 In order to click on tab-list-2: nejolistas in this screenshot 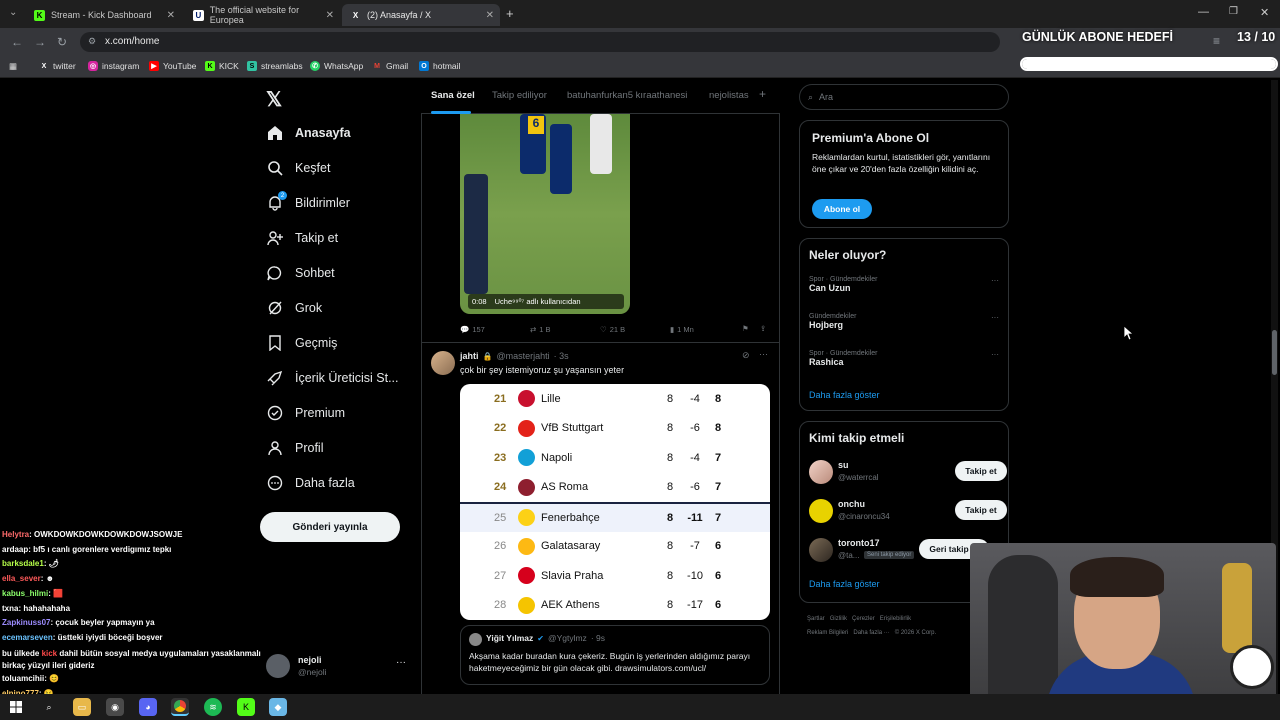, I will do `click(729, 95)`.